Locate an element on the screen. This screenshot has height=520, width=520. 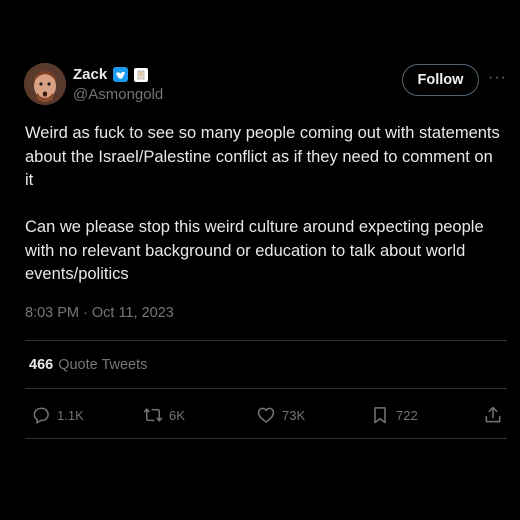
retweet-count: 6K is located at coordinates (177, 415).